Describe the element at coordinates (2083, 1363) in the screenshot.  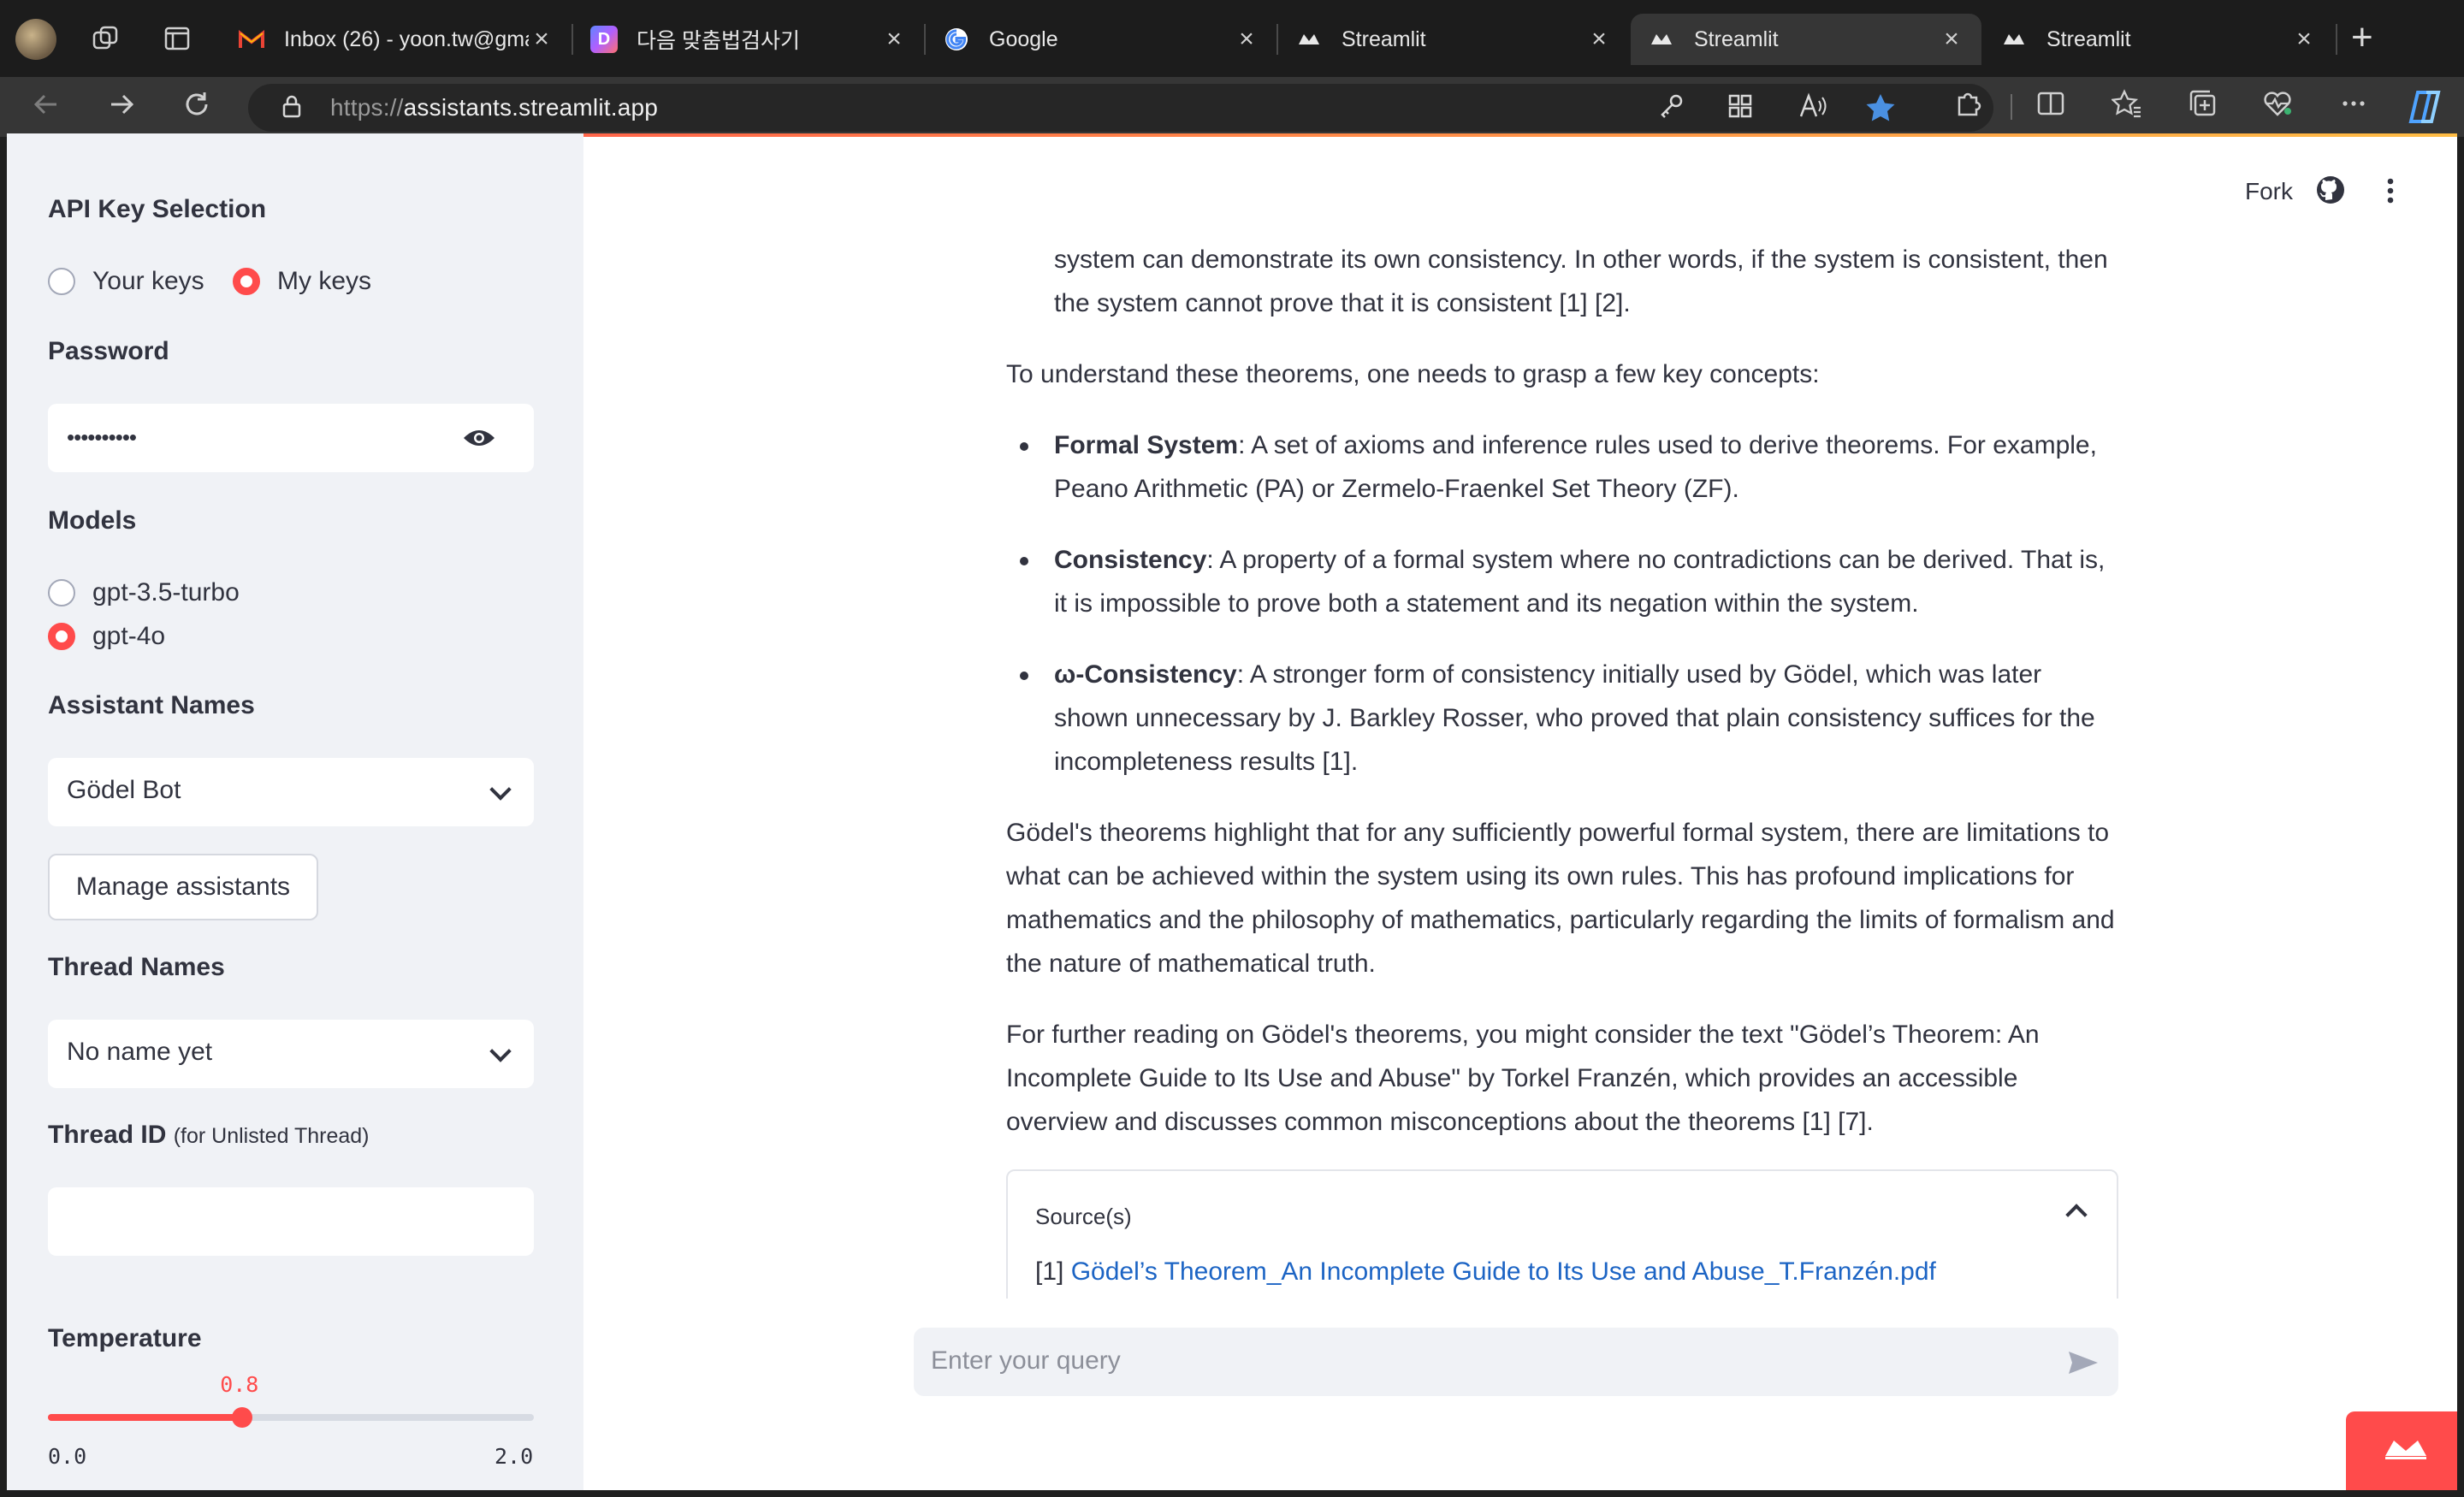
I see `send-icon` at that location.